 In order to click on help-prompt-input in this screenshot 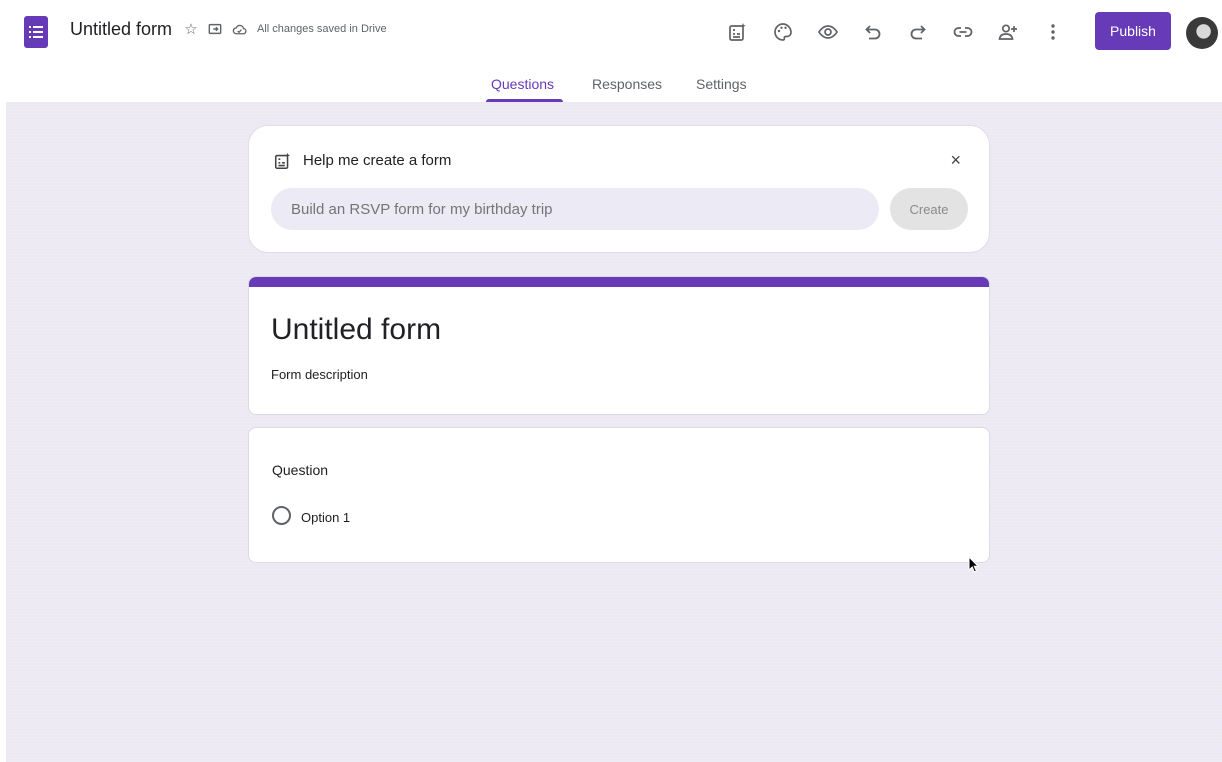, I will do `click(575, 209)`.